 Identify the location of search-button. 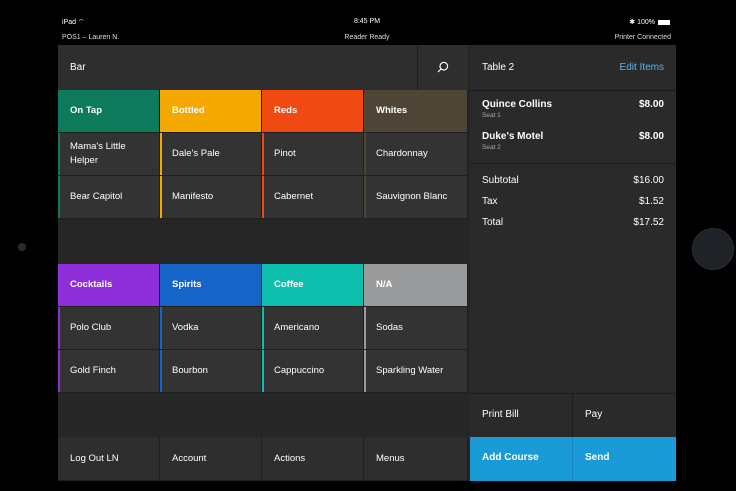
(443, 67).